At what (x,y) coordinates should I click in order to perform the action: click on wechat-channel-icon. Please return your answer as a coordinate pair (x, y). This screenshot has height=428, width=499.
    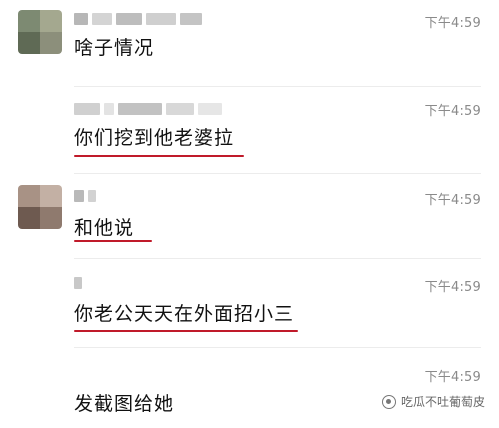
    Looking at the image, I should click on (388, 401).